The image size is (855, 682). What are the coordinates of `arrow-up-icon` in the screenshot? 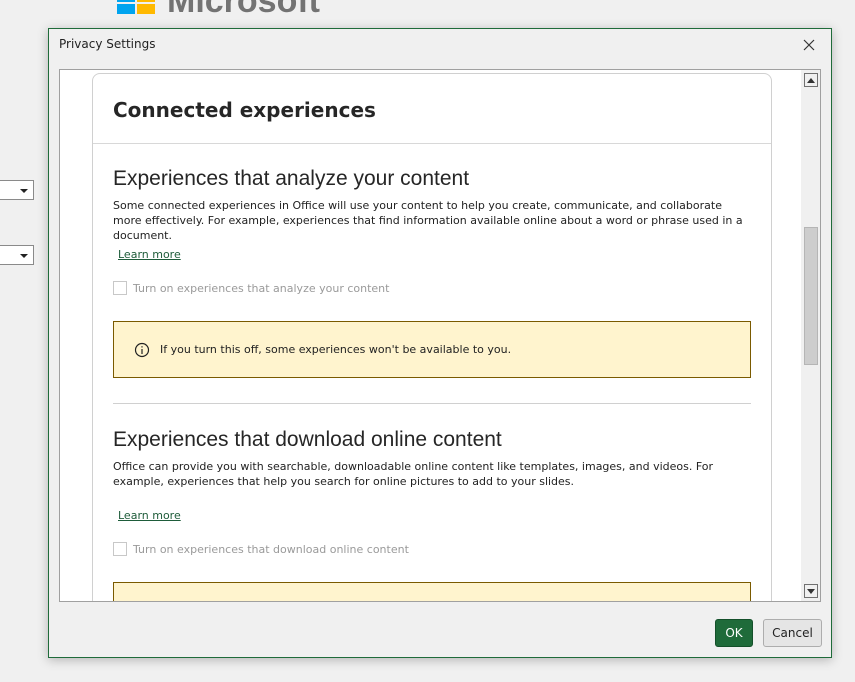 It's located at (811, 80).